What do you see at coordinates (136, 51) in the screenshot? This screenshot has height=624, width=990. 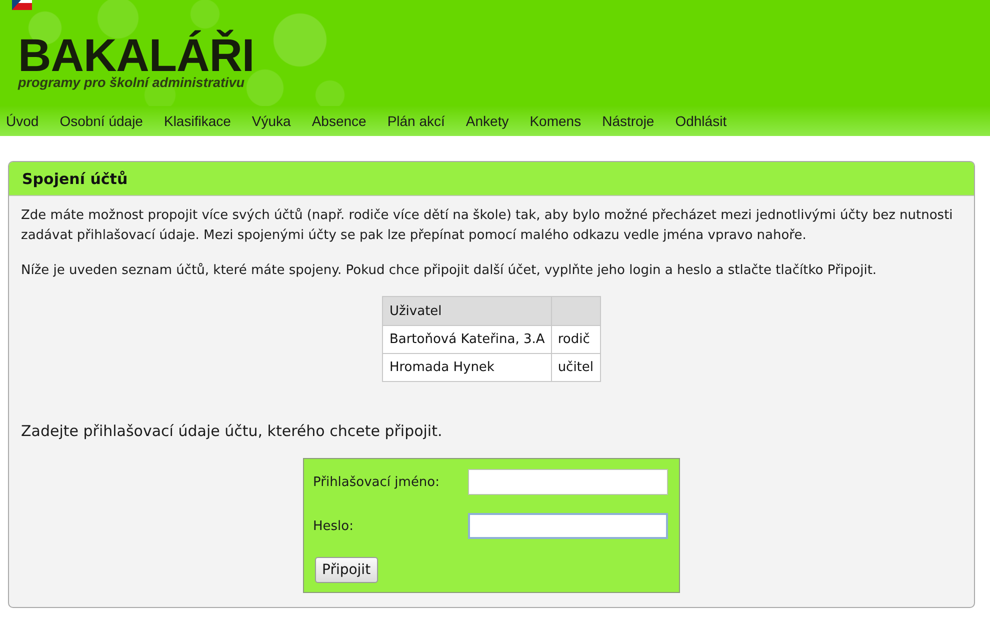 I see `logo-title: BAKALÁŘI` at bounding box center [136, 51].